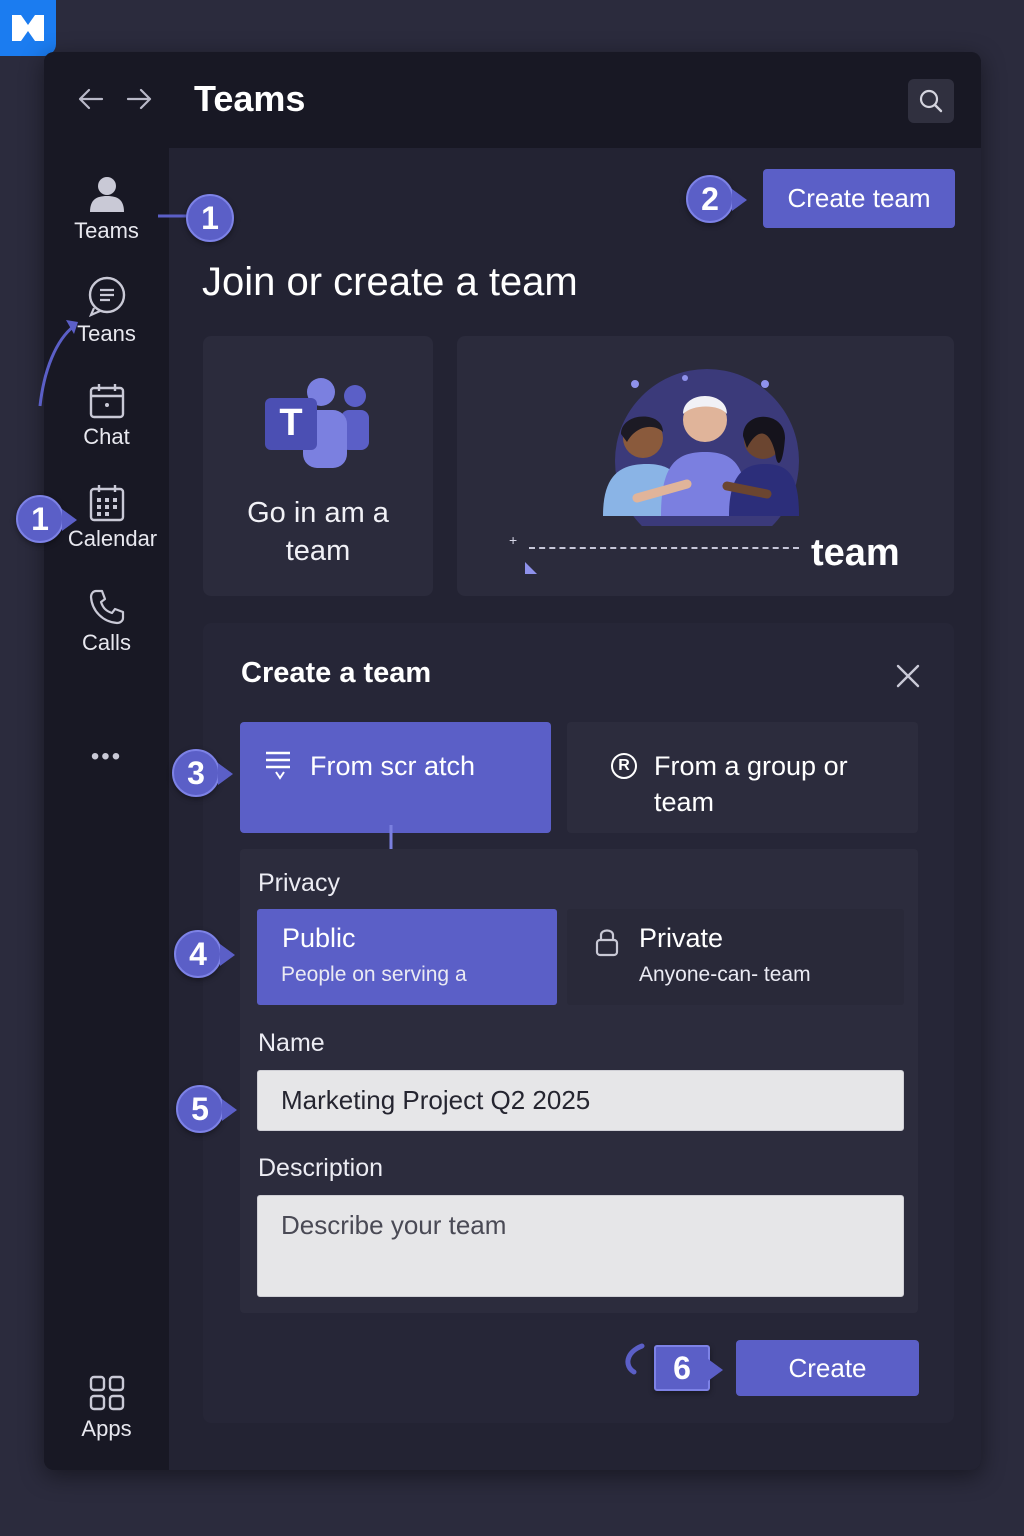 The image size is (1024, 1536). I want to click on panel-title: Create a team, so click(336, 673).